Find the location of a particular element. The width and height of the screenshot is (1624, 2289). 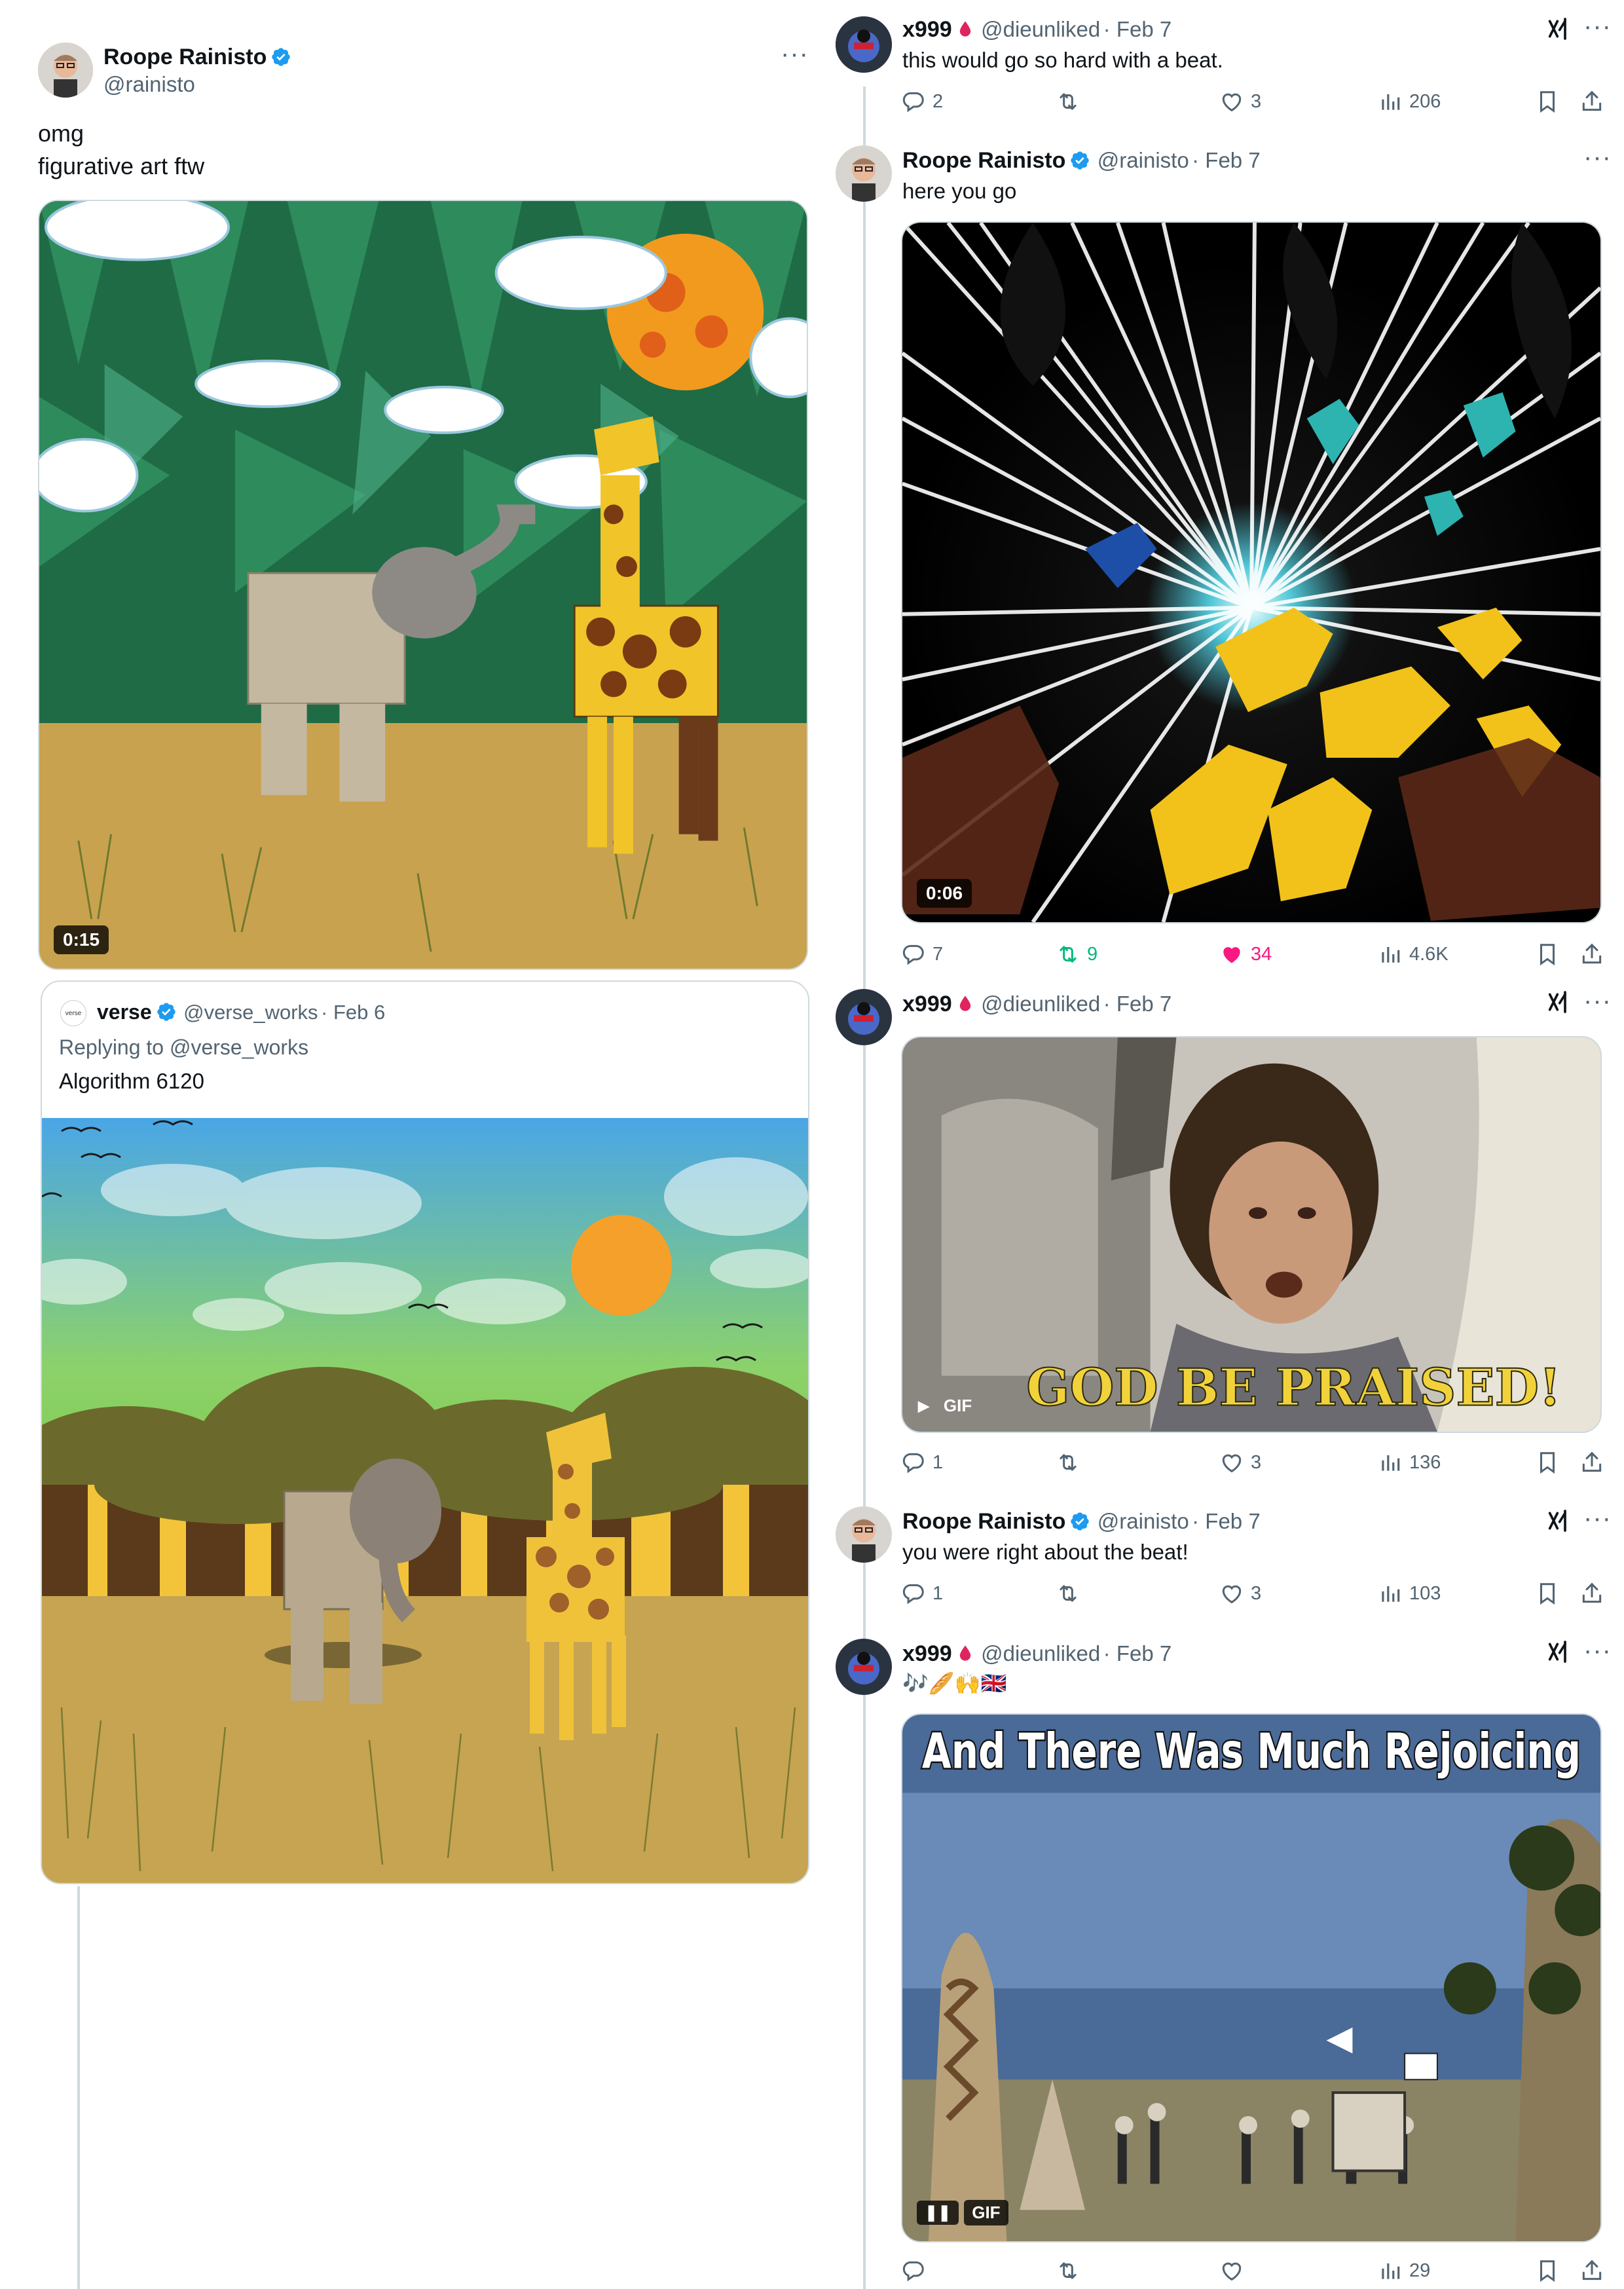

share-icon is located at coordinates (1591, 1593).